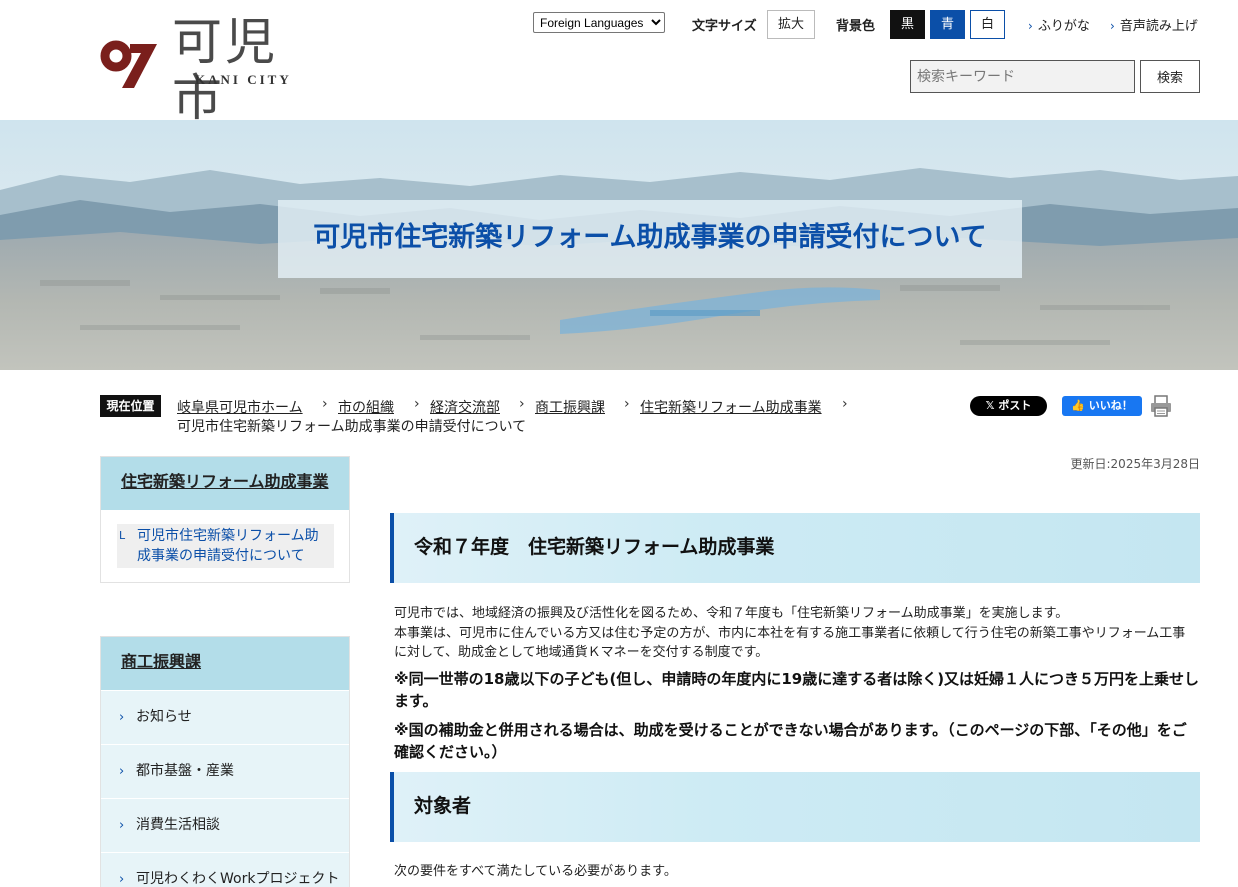 The height and width of the screenshot is (887, 1238). Describe the element at coordinates (535, 871) in the screenshot. I see `eligibility-paragraph: 次の要件をすべて満たしている必要があります。` at that location.